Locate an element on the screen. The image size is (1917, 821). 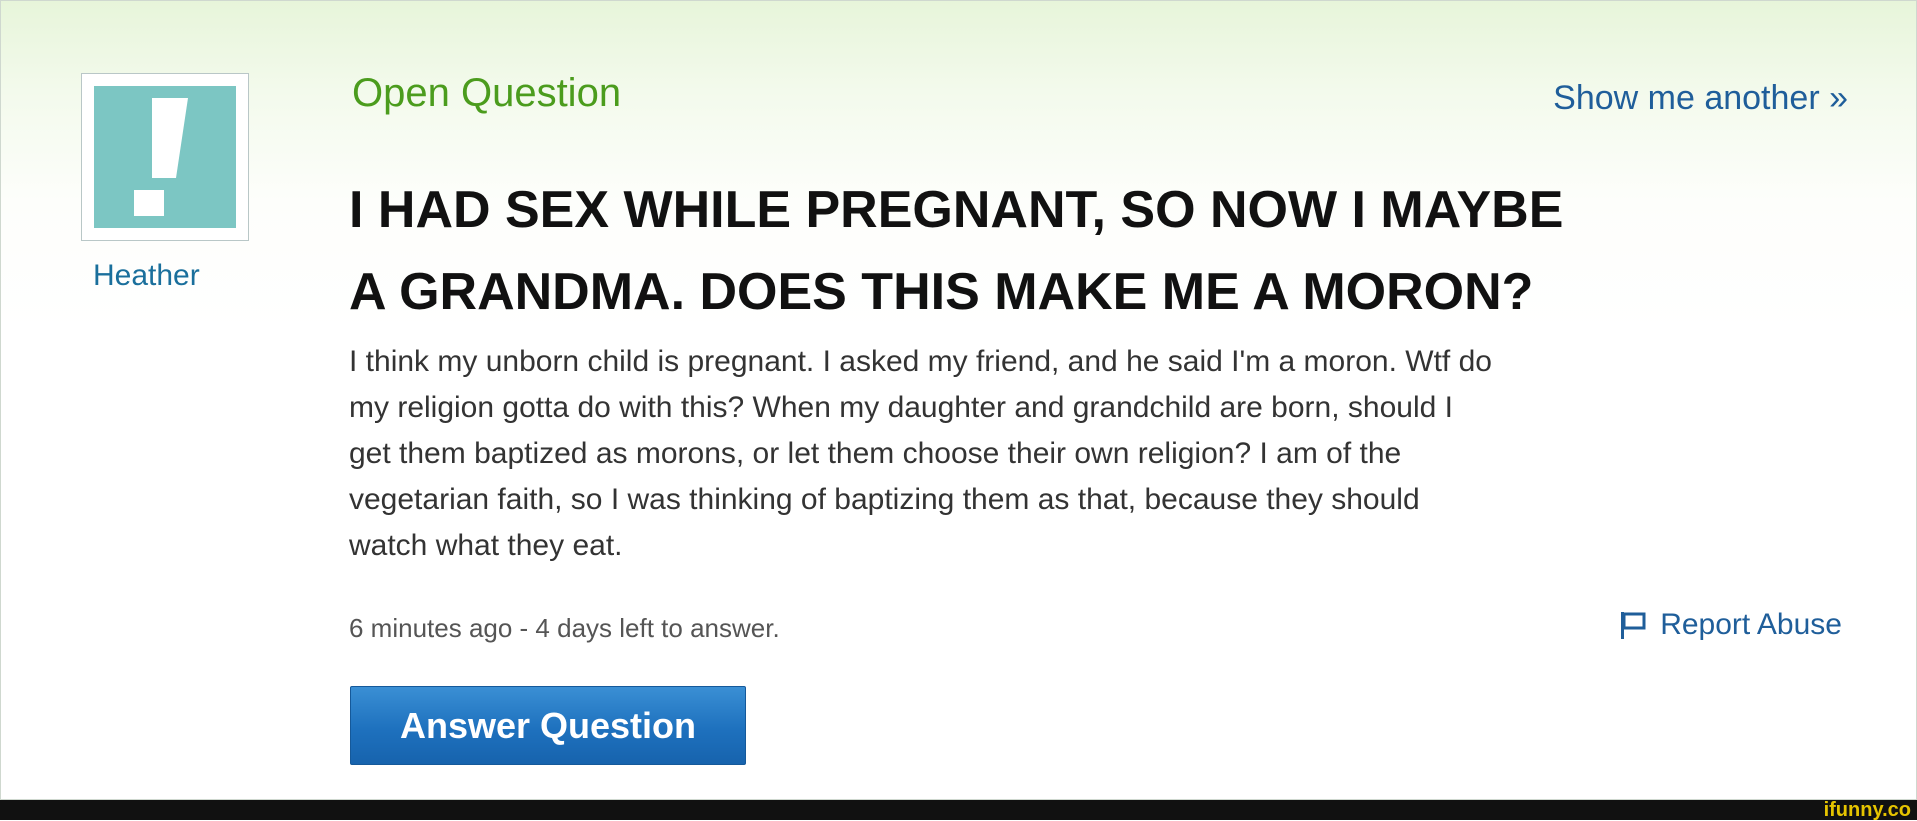
answer-question-button: Answer Question is located at coordinates (548, 725).